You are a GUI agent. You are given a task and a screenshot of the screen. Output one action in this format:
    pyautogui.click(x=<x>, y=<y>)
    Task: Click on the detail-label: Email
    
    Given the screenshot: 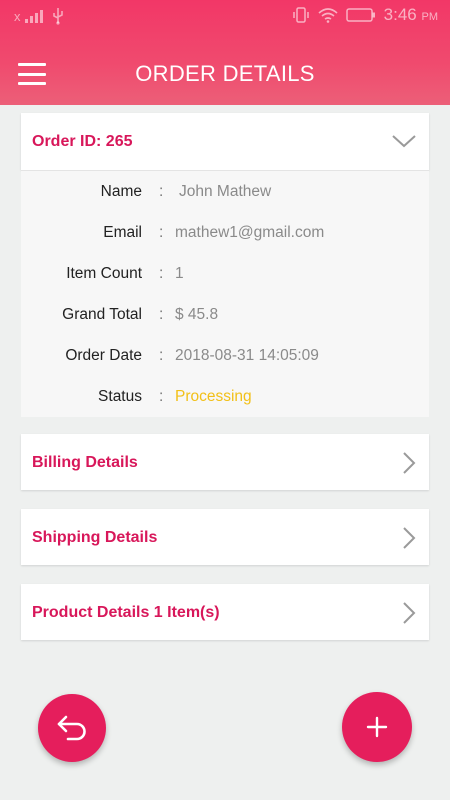 What is the action you would take?
    pyautogui.click(x=122, y=232)
    